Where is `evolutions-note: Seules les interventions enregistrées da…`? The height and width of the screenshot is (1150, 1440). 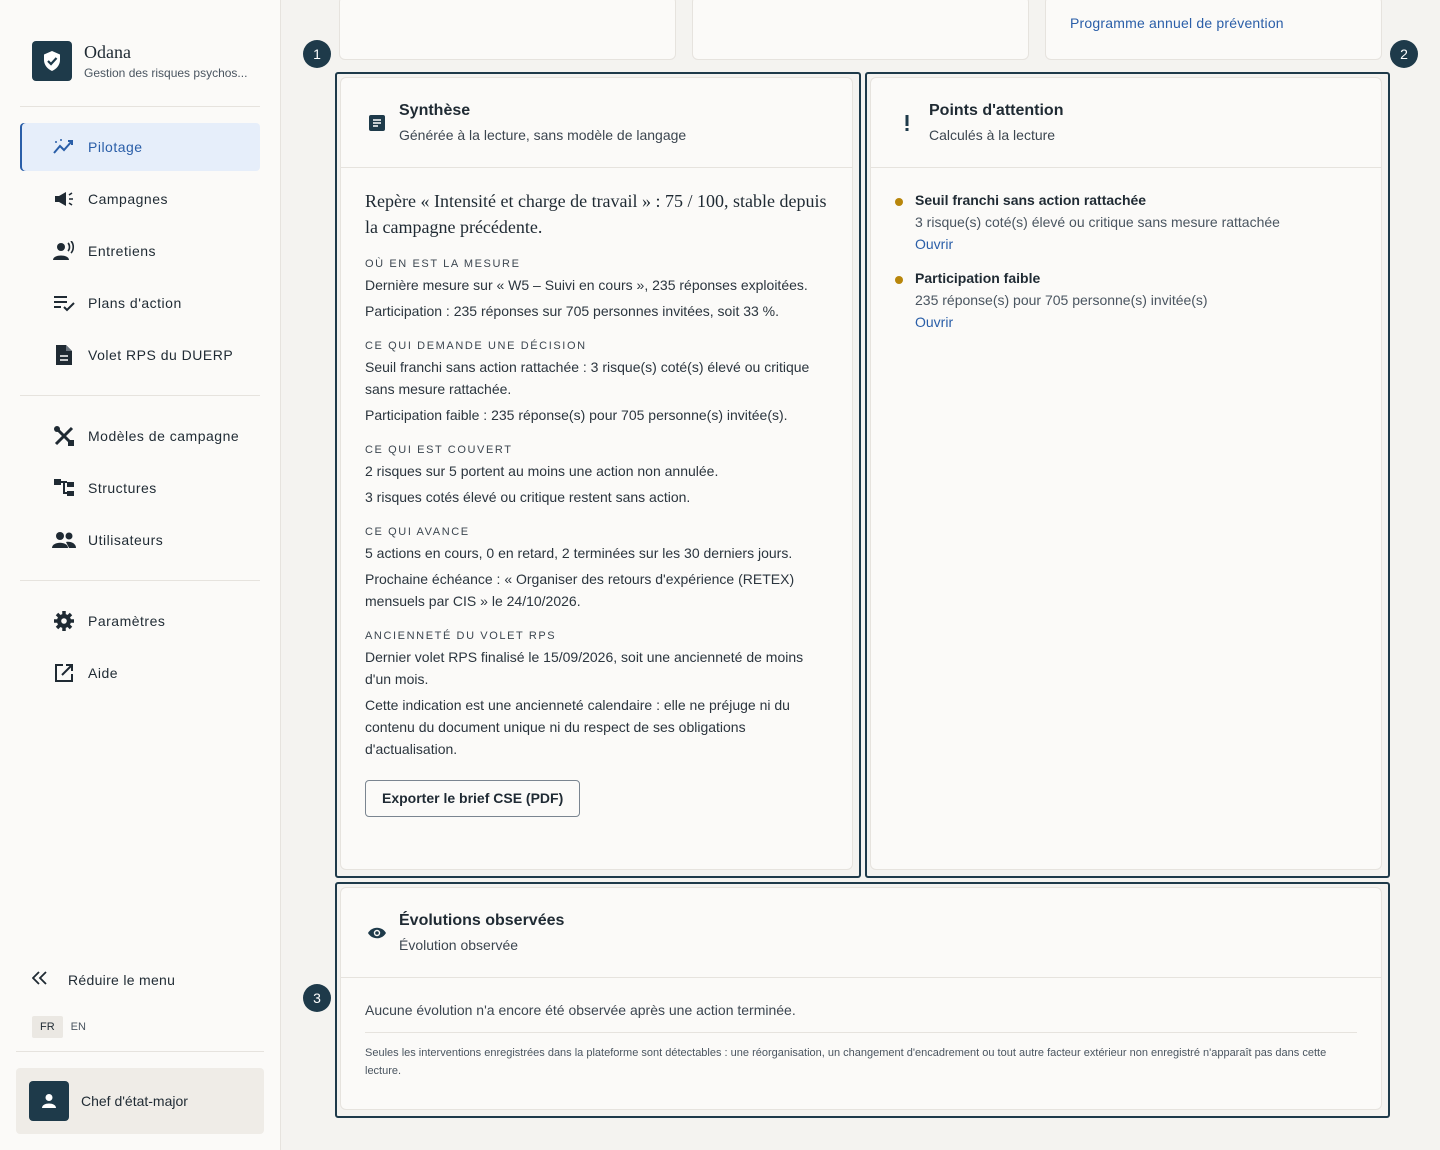 evolutions-note: Seules les interventions enregistrées da… is located at coordinates (846, 1062).